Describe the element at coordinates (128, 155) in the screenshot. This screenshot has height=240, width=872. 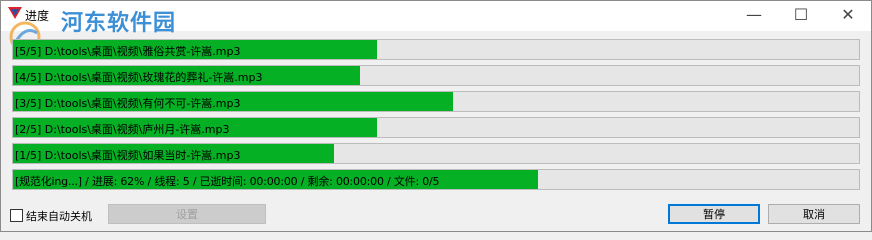
I see `progress-label: [1/5] D:\tools\桌面\视频\如果当时-许嵩.mp3` at that location.